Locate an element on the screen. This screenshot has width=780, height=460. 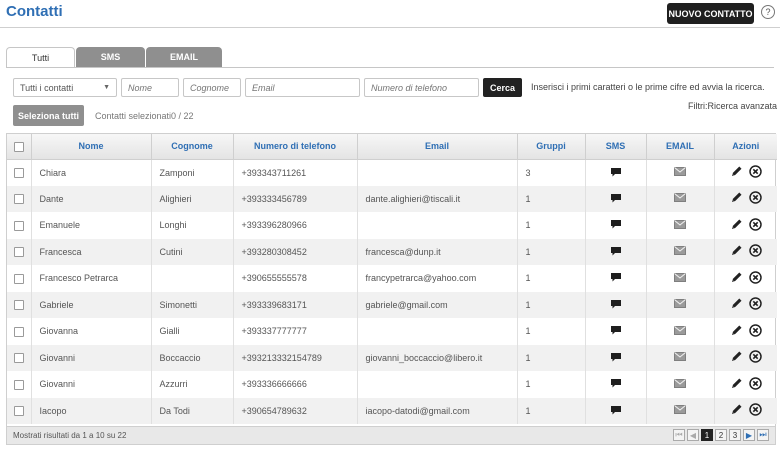
header-checkbox-cell is located at coordinates (19, 147).